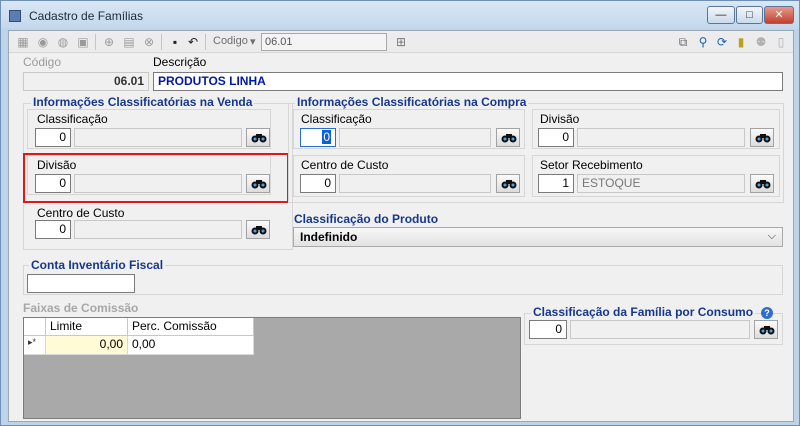 Image resolution: width=800 pixels, height=426 pixels. Describe the element at coordinates (43, 42) in the screenshot. I see `edit-icon: ◉` at that location.